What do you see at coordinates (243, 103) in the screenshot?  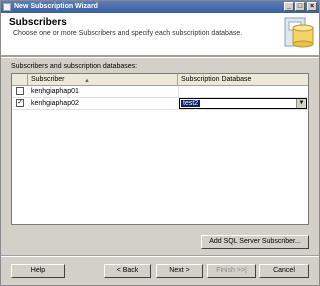 I see `subscription-database-select: test2 ▼` at bounding box center [243, 103].